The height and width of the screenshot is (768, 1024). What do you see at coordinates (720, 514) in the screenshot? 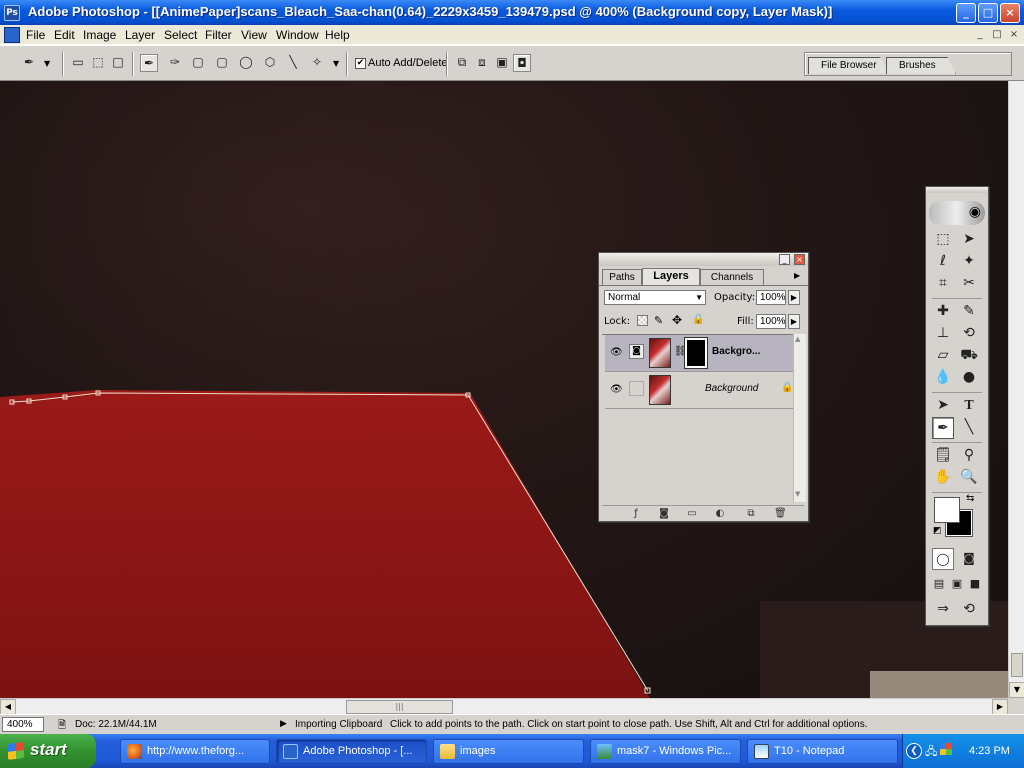
I see `adjustment-layer-icon: ◐` at bounding box center [720, 514].